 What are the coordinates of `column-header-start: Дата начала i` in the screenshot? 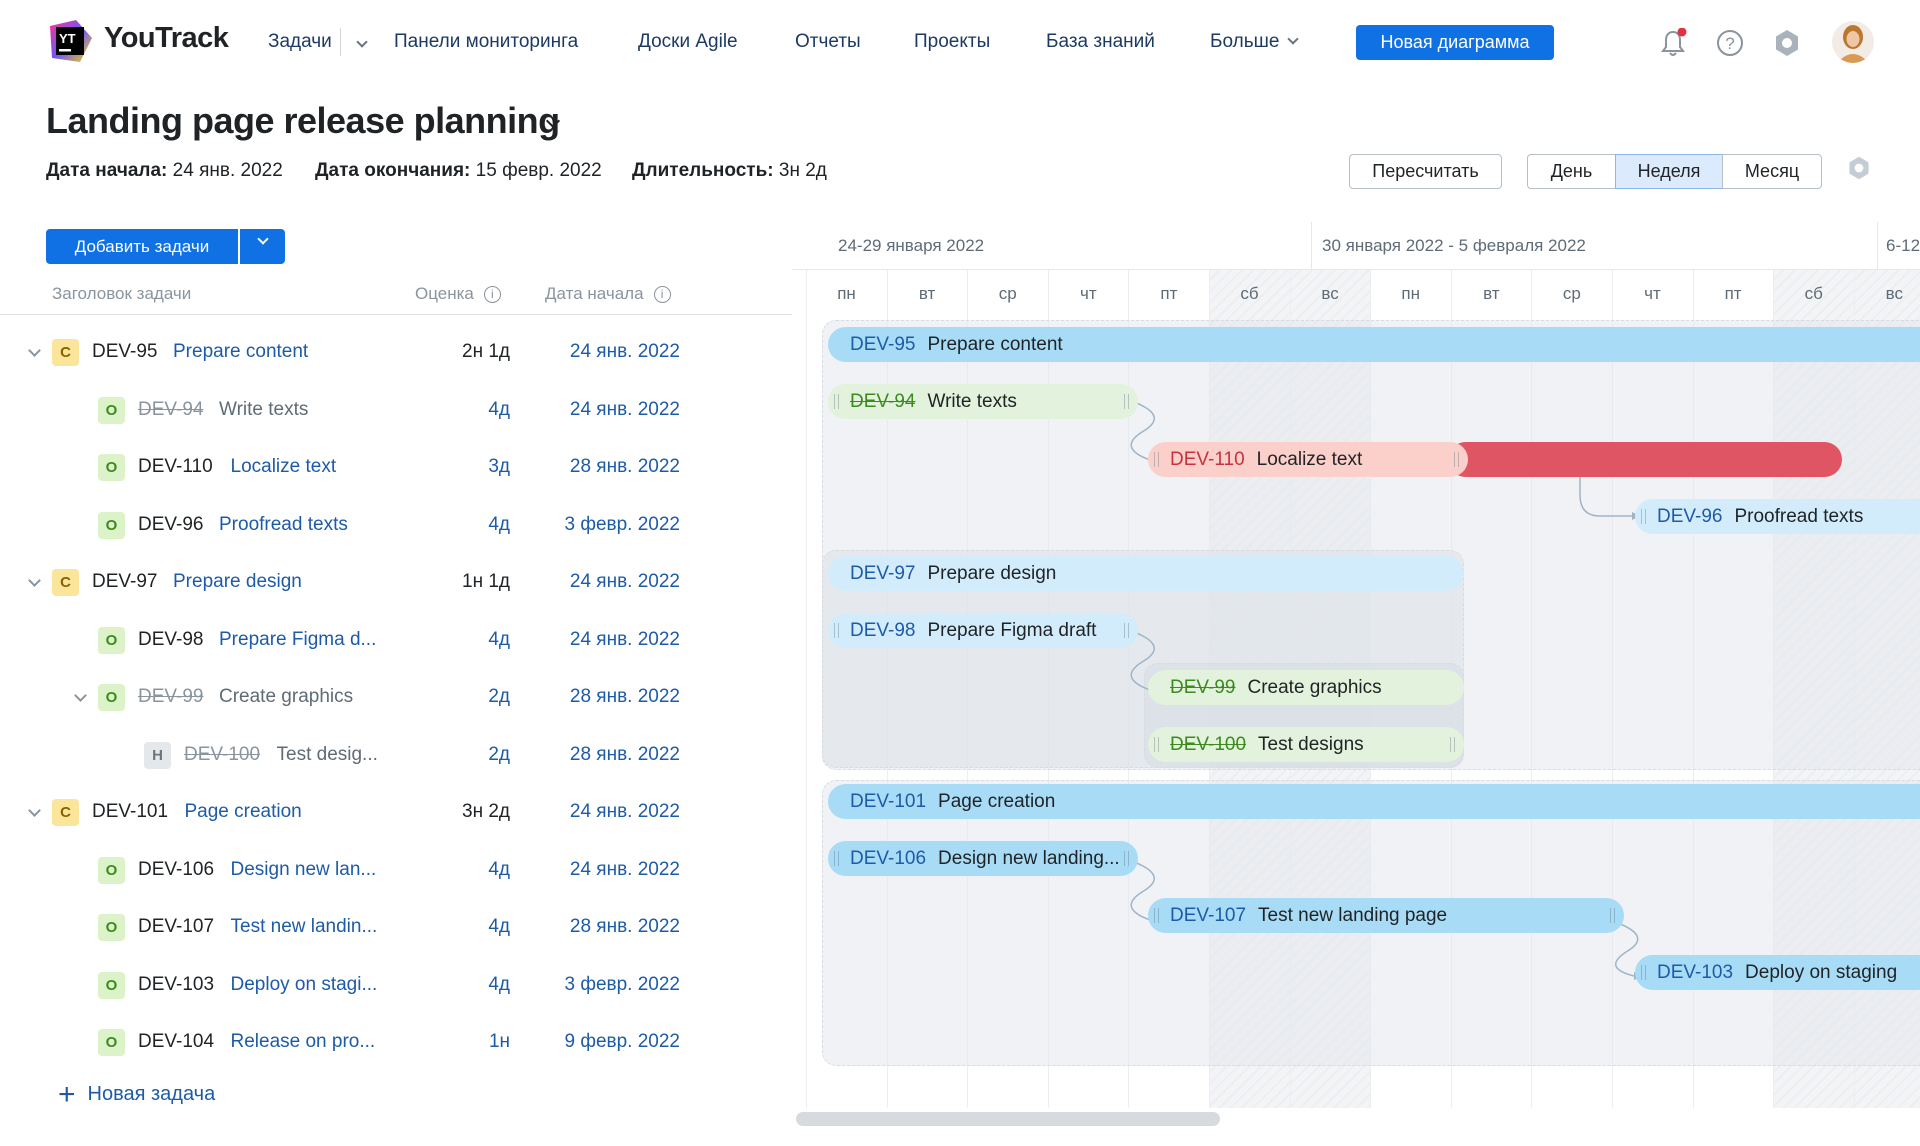 It's located at (608, 294).